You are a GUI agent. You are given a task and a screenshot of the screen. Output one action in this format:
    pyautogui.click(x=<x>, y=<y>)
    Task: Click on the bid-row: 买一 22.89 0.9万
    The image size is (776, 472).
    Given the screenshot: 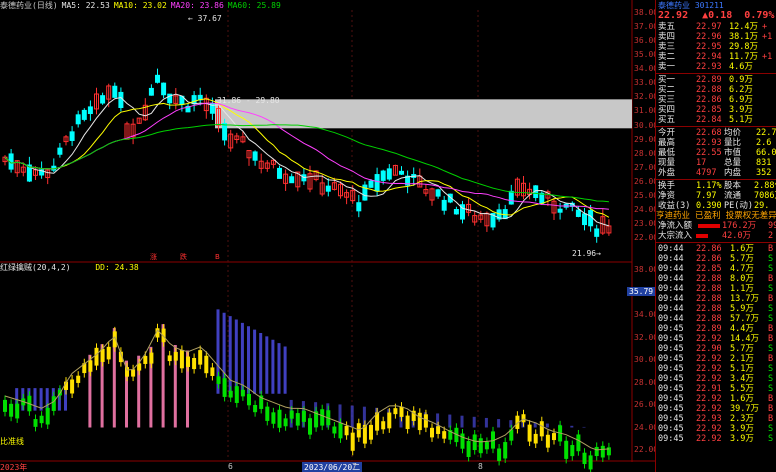 What is the action you would take?
    pyautogui.click(x=716, y=80)
    